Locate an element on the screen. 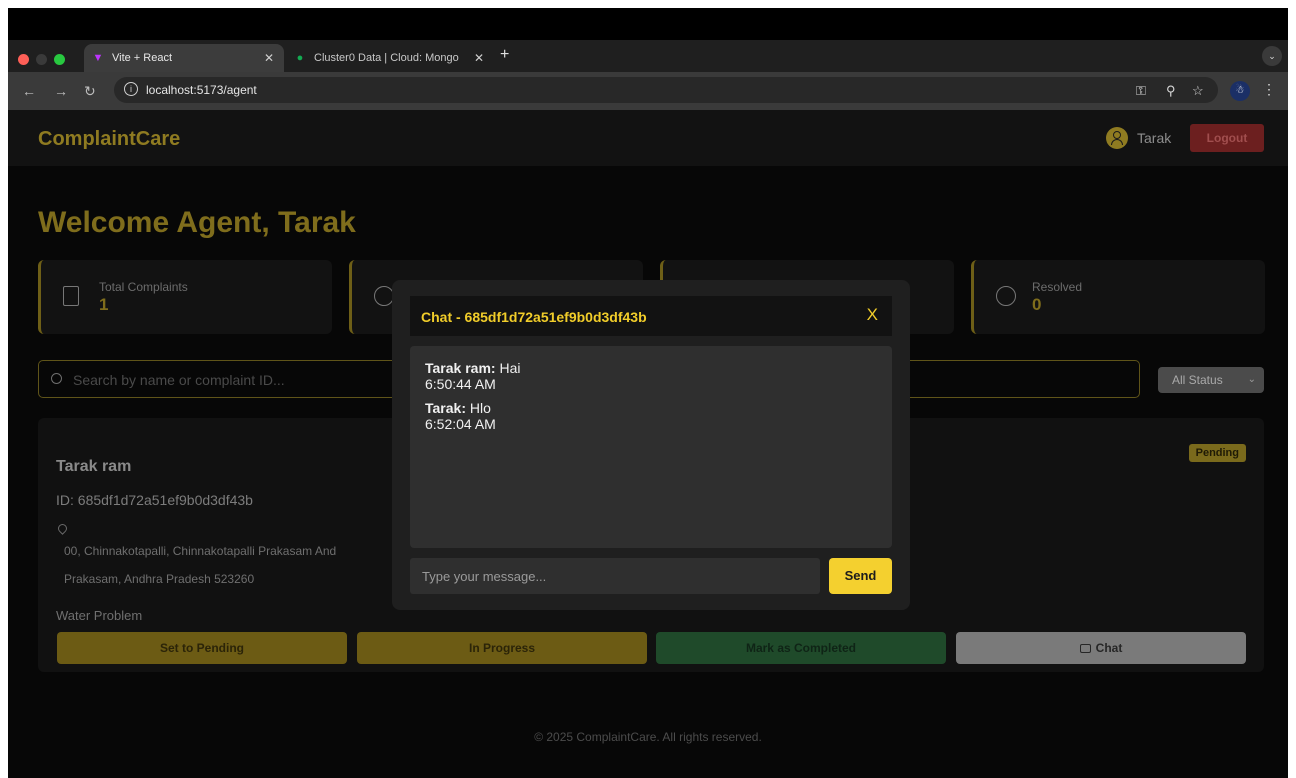 The height and width of the screenshot is (778, 1296). stat-card-resolved: Resolved 0 is located at coordinates (1118, 297).